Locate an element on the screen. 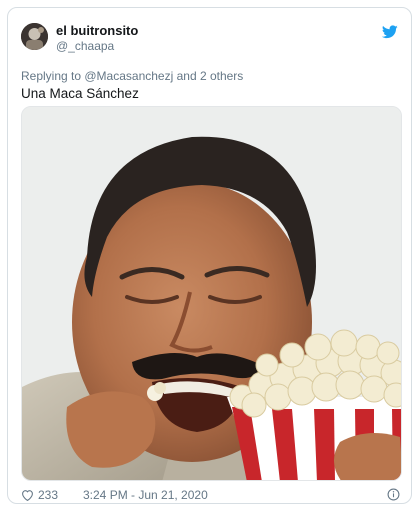 Image resolution: width=420 pixels, height=511 pixels. heart-icon is located at coordinates (27, 495).